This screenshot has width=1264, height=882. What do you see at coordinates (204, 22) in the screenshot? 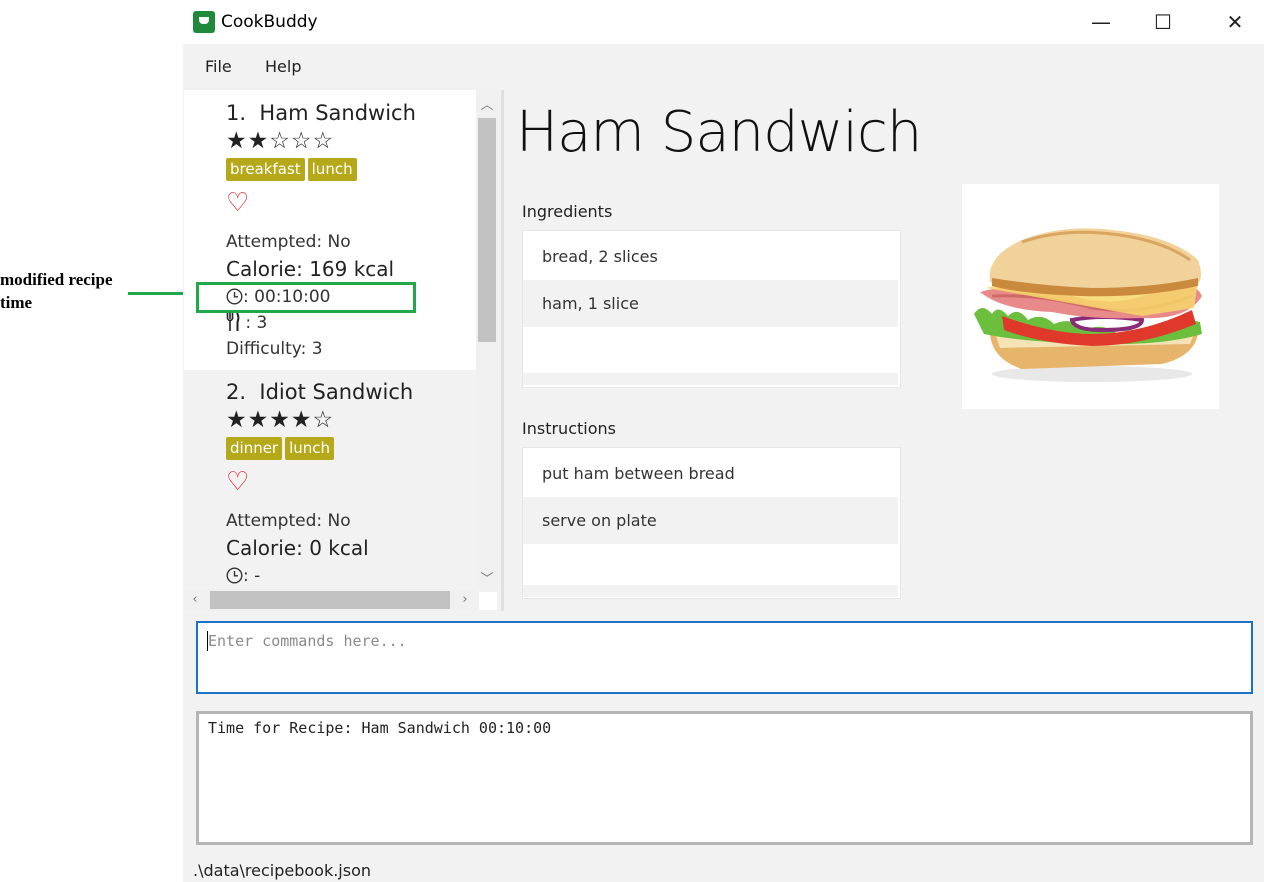
I see `chef-hat-icon` at bounding box center [204, 22].